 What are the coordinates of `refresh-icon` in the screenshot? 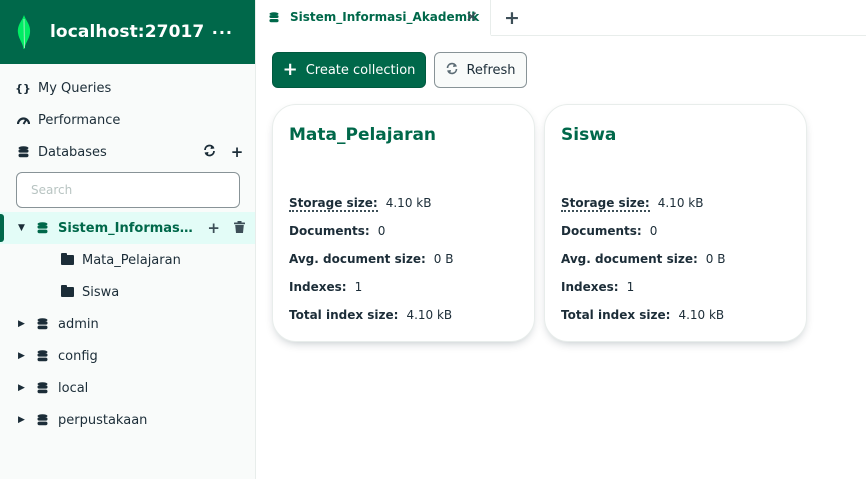 It's located at (452, 70).